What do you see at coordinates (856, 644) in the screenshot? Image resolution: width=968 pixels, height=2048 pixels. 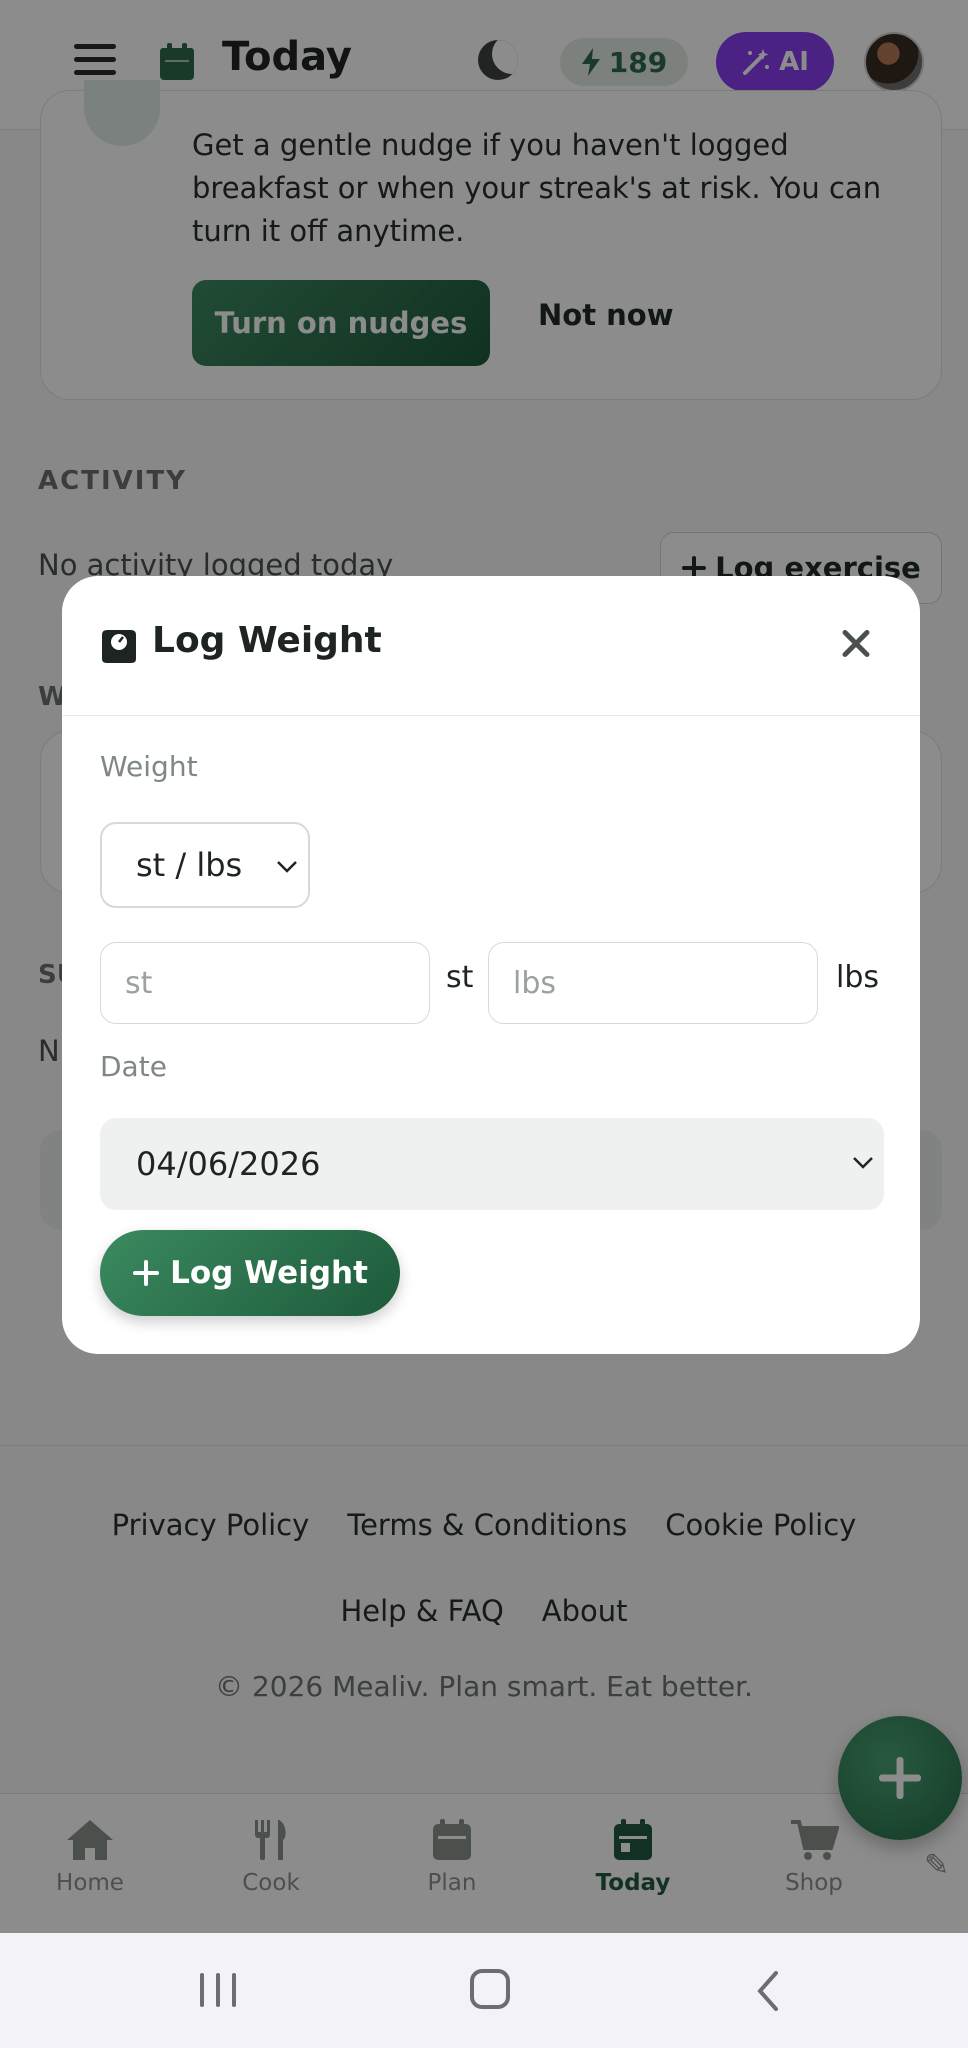 I see `close-icon` at bounding box center [856, 644].